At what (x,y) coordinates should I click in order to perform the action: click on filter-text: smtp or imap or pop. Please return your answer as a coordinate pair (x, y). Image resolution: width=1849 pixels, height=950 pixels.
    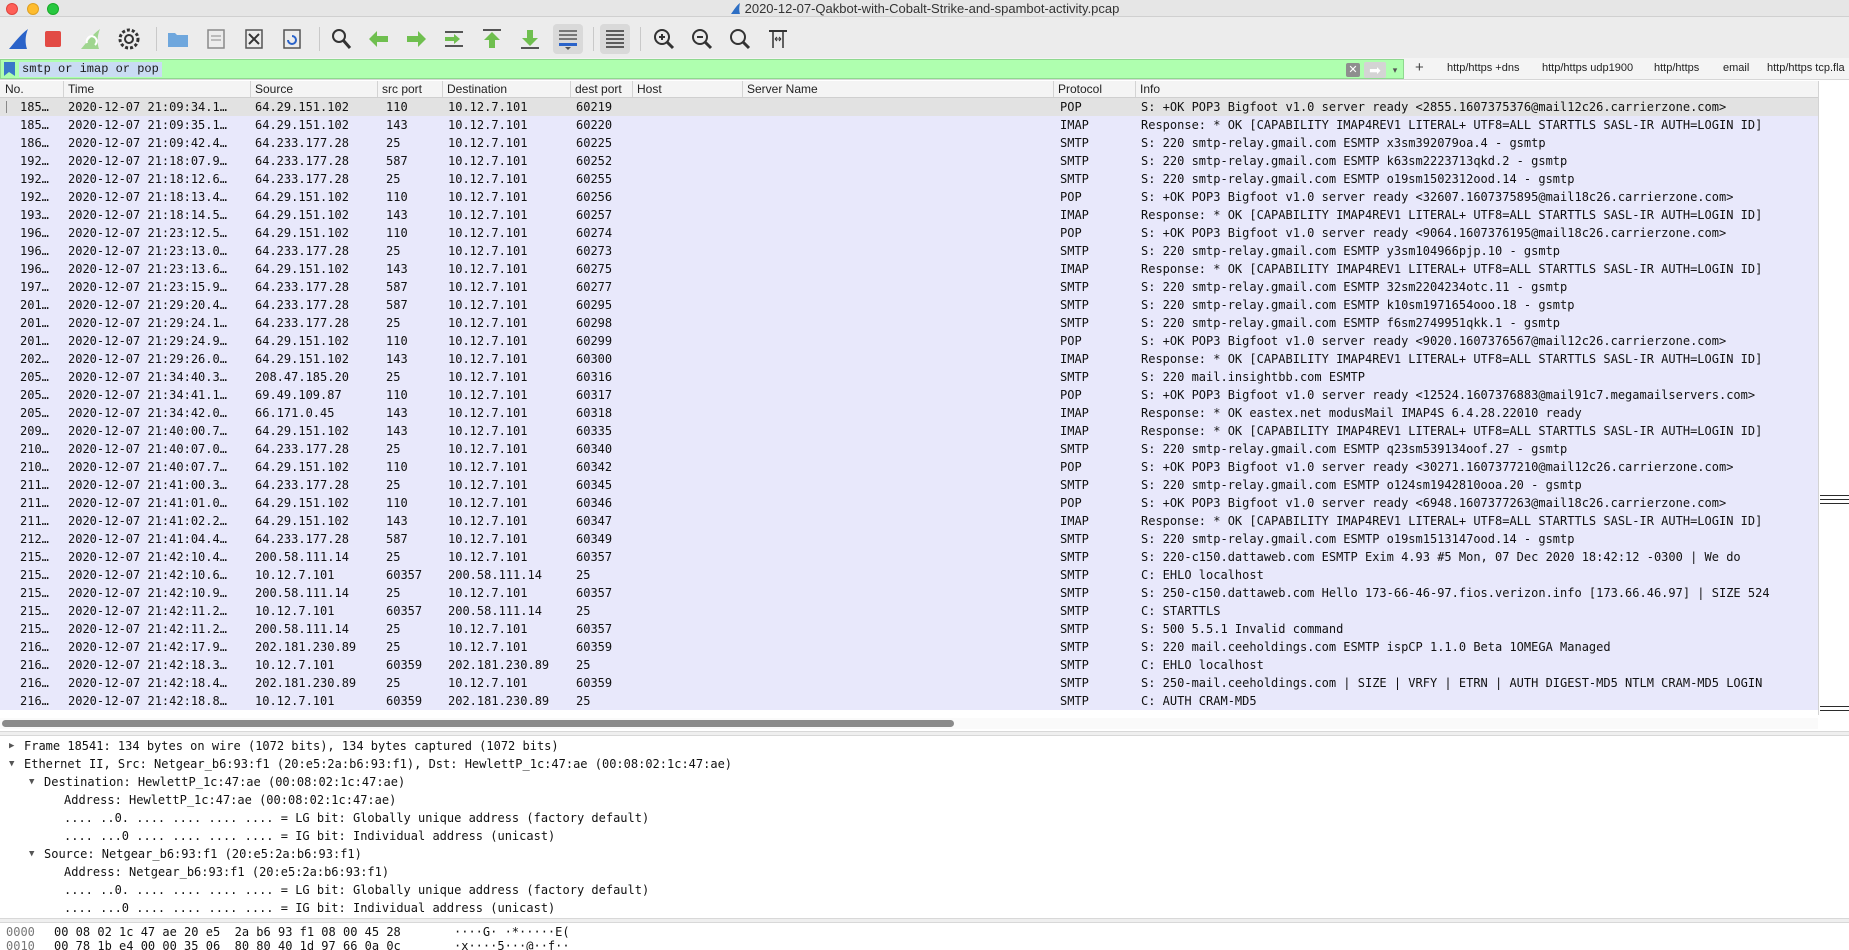
    Looking at the image, I should click on (90, 69).